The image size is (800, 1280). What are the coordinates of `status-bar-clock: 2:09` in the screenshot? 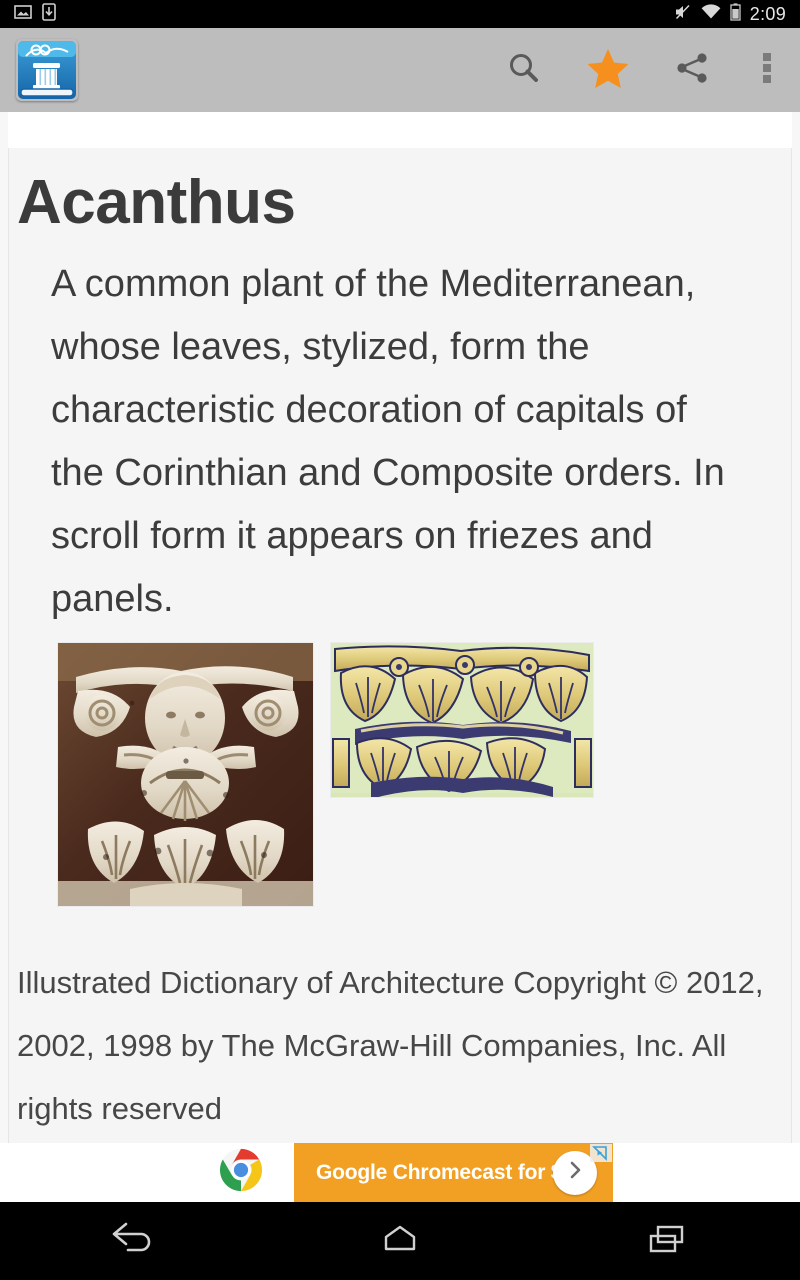 It's located at (767, 13).